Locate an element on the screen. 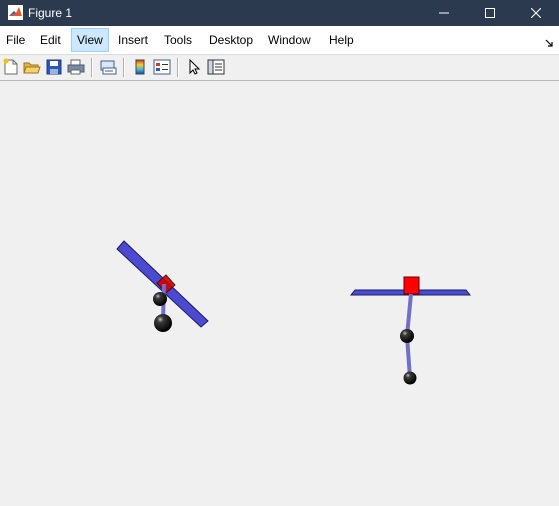 The height and width of the screenshot is (506, 559). close-icon is located at coordinates (536, 13).